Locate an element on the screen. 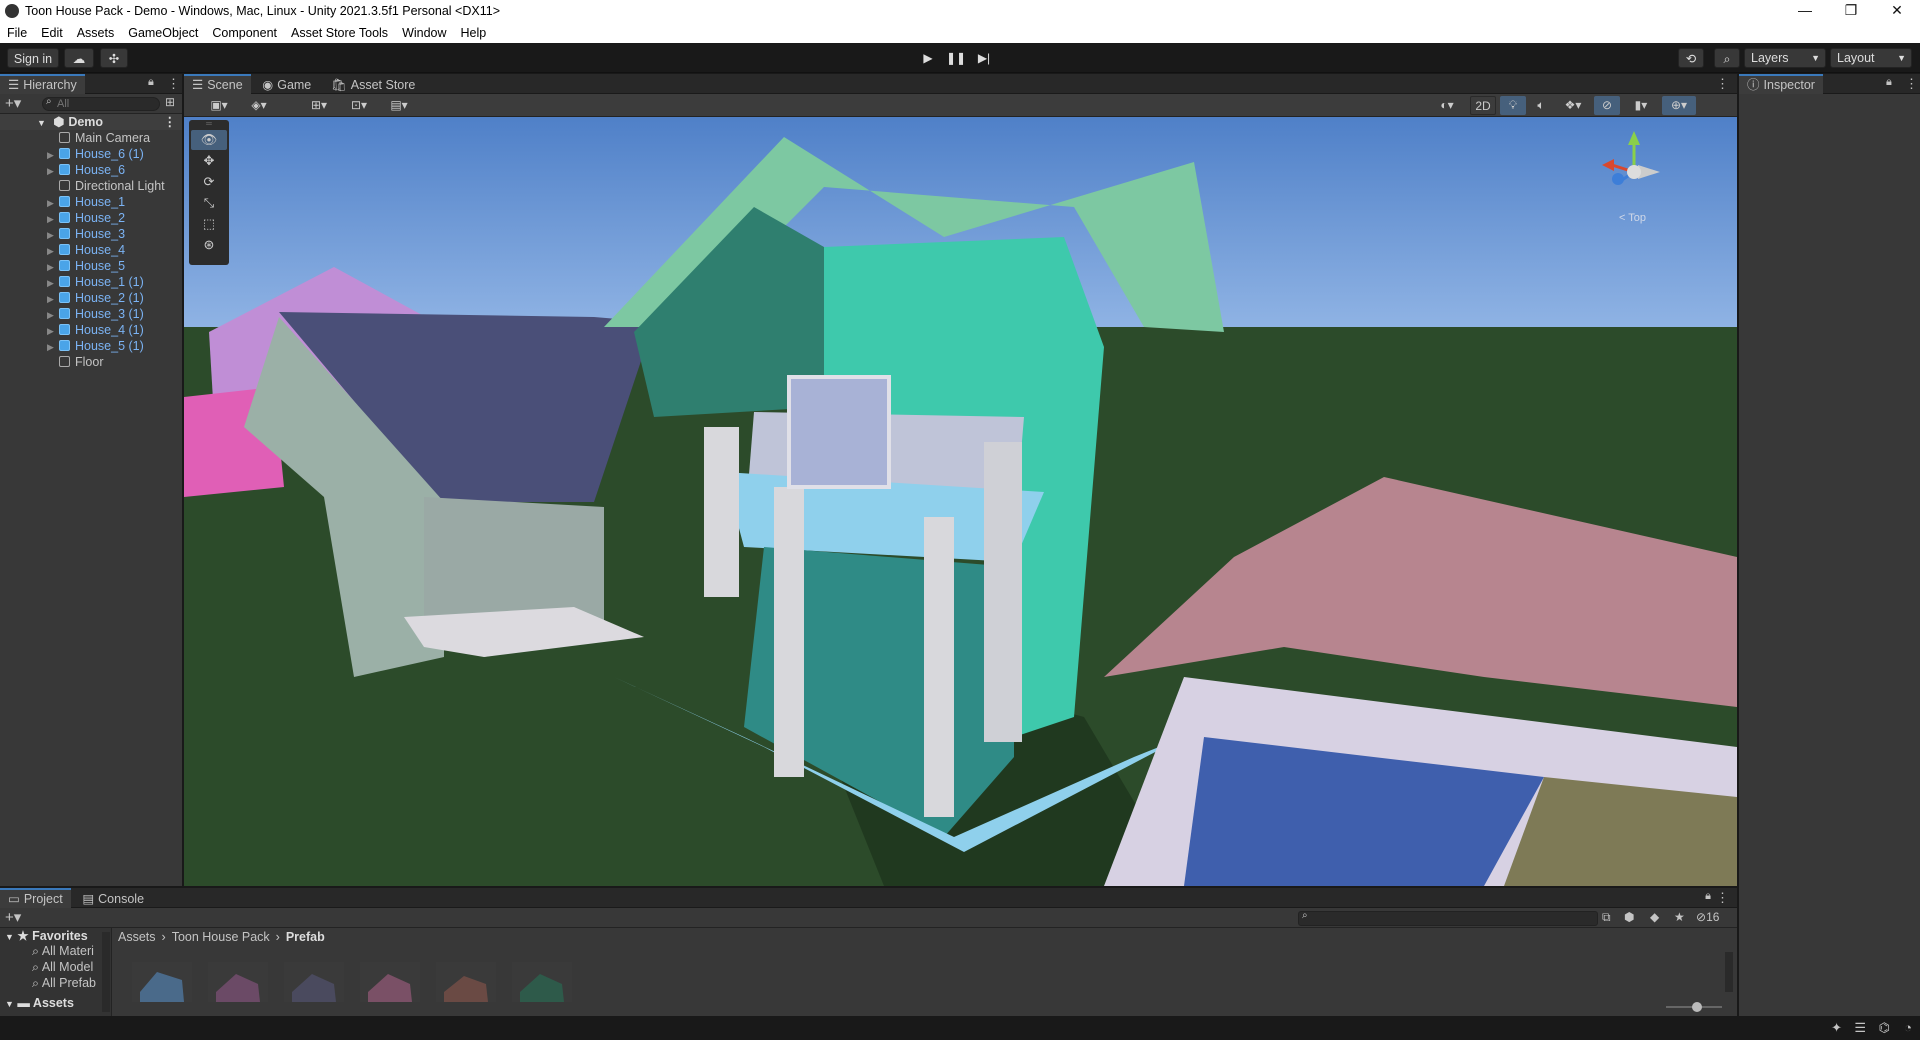 This screenshot has width=1920, height=1040. menu-asset-store-tools: Asset Store Tools is located at coordinates (339, 33).